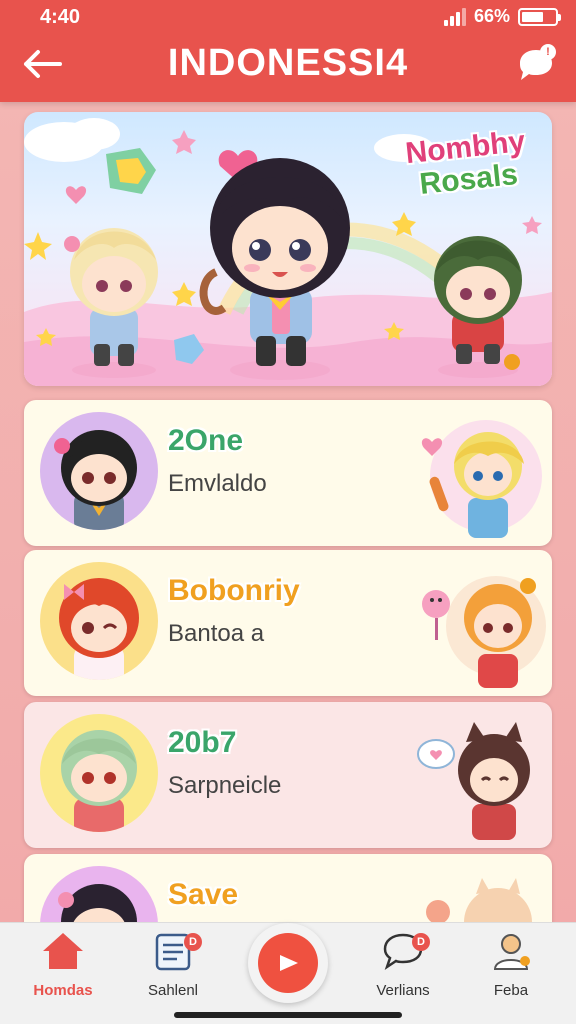 This screenshot has width=576, height=1024. I want to click on card-title: 2One, so click(206, 440).